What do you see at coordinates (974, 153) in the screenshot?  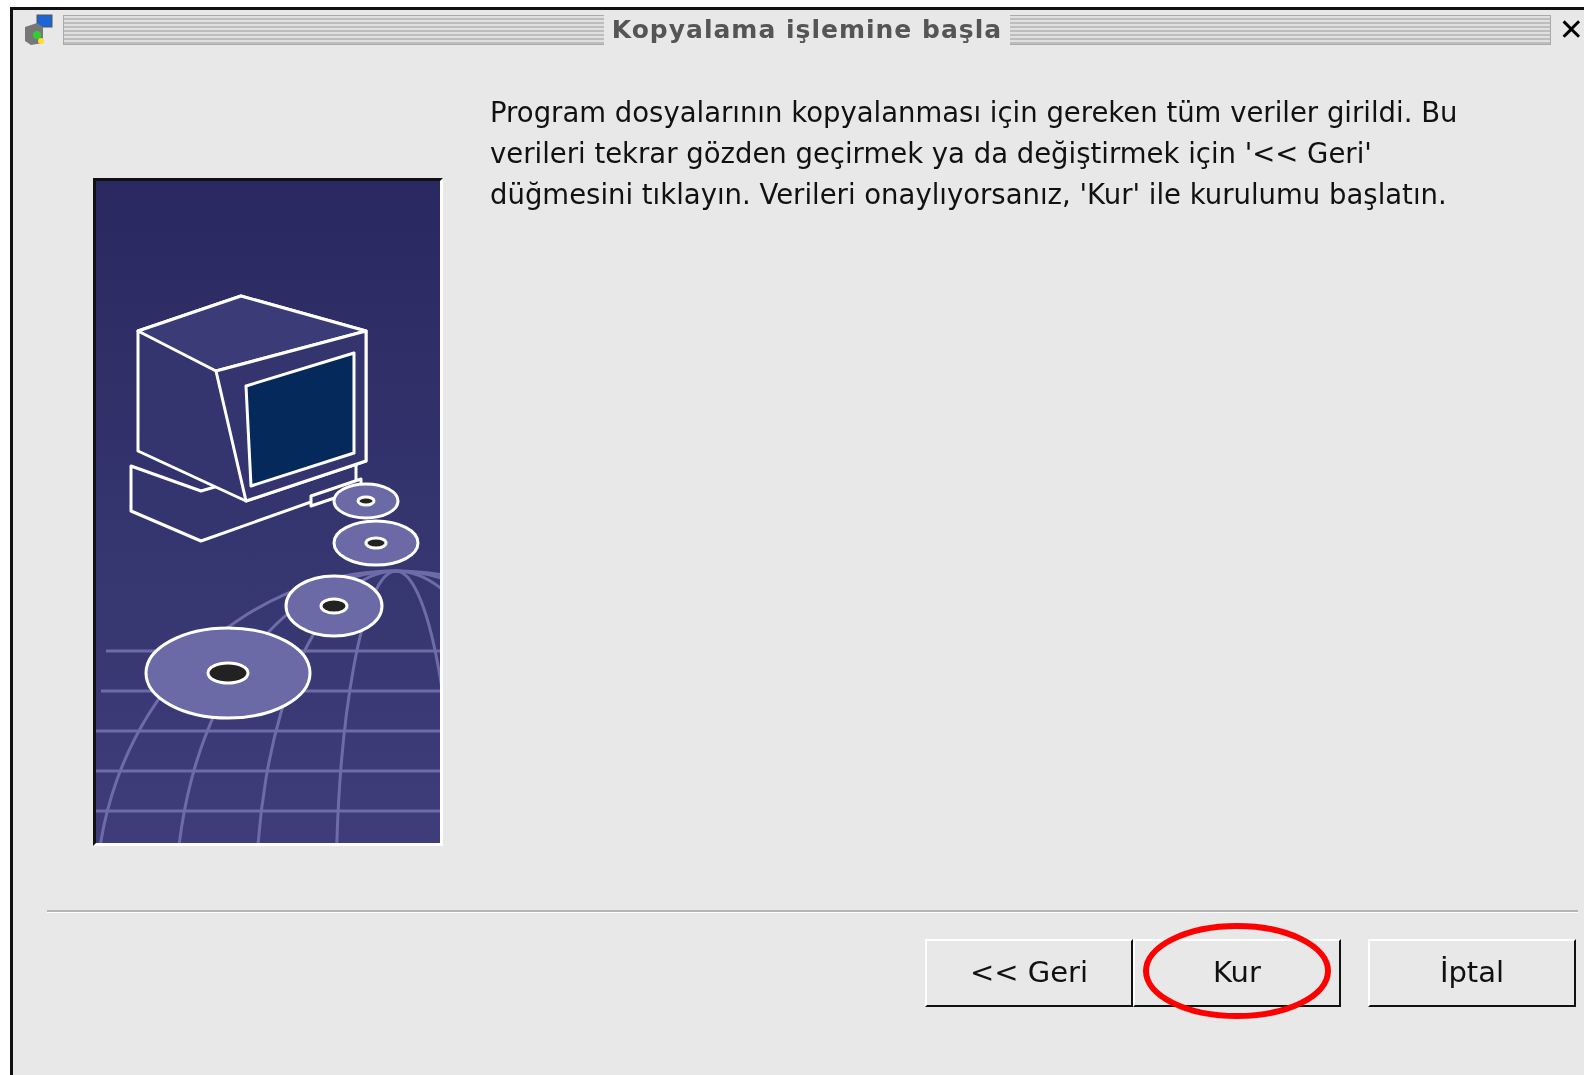 I see `instruction-text: Program dosyalarının kopyalanması için gereken tüm veriler girildi. Bu verileri tekrar gözden geçirmek ya da değiştirmek için '<< Geri' düğmesini tıklayın. Verileri onaylıyorsanız, 'Kur' ile kurulumu başlatın.` at bounding box center [974, 153].